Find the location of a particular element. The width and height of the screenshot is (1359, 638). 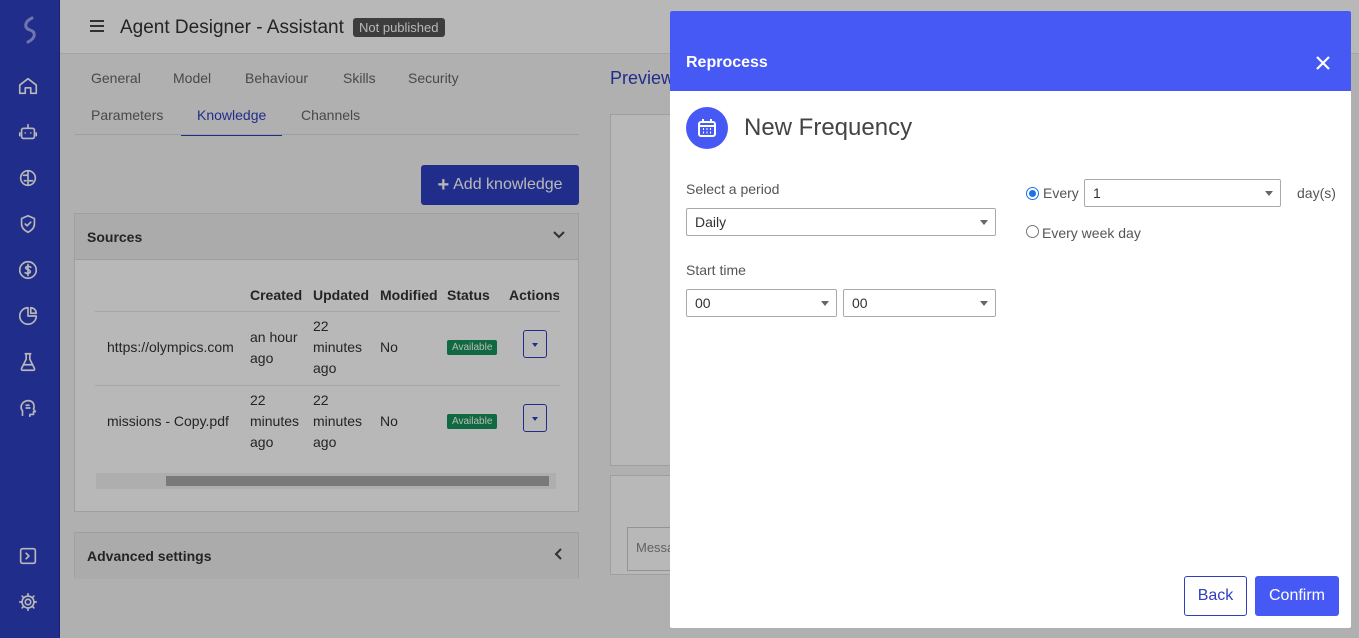

minute-select: 00 is located at coordinates (919, 303).